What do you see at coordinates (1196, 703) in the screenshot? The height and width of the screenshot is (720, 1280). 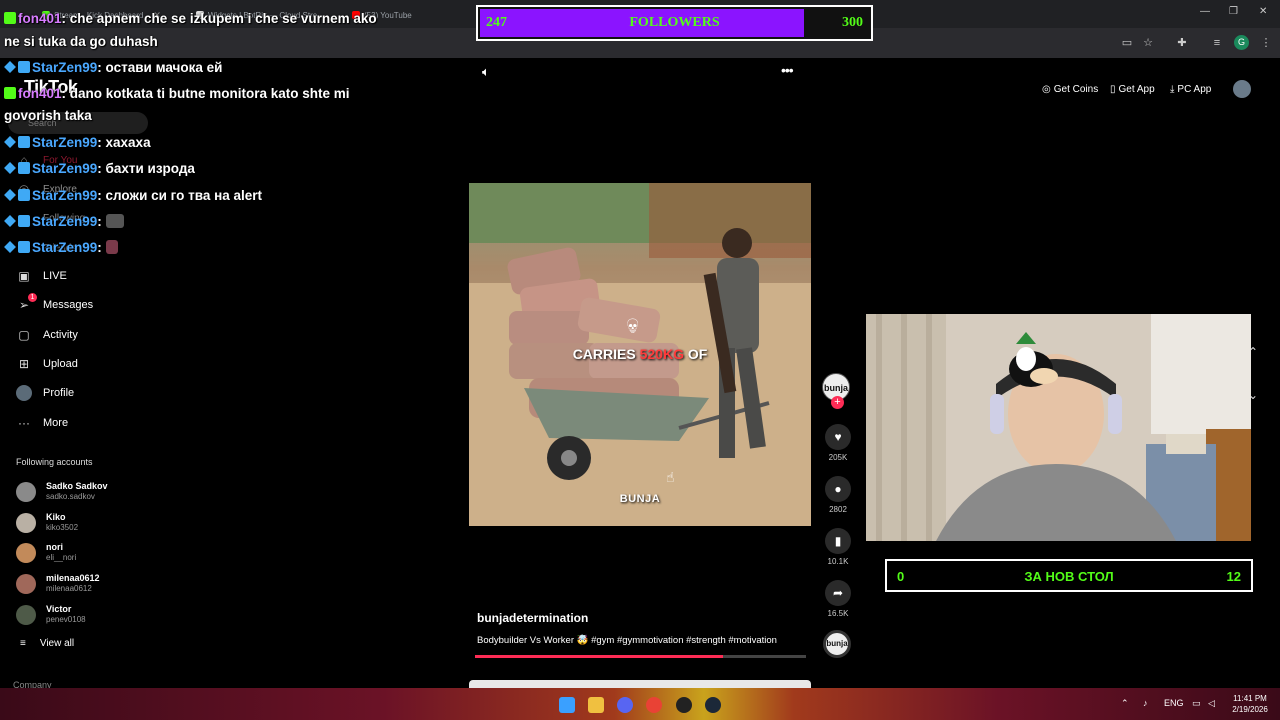 I see `network-icon: ▭` at bounding box center [1196, 703].